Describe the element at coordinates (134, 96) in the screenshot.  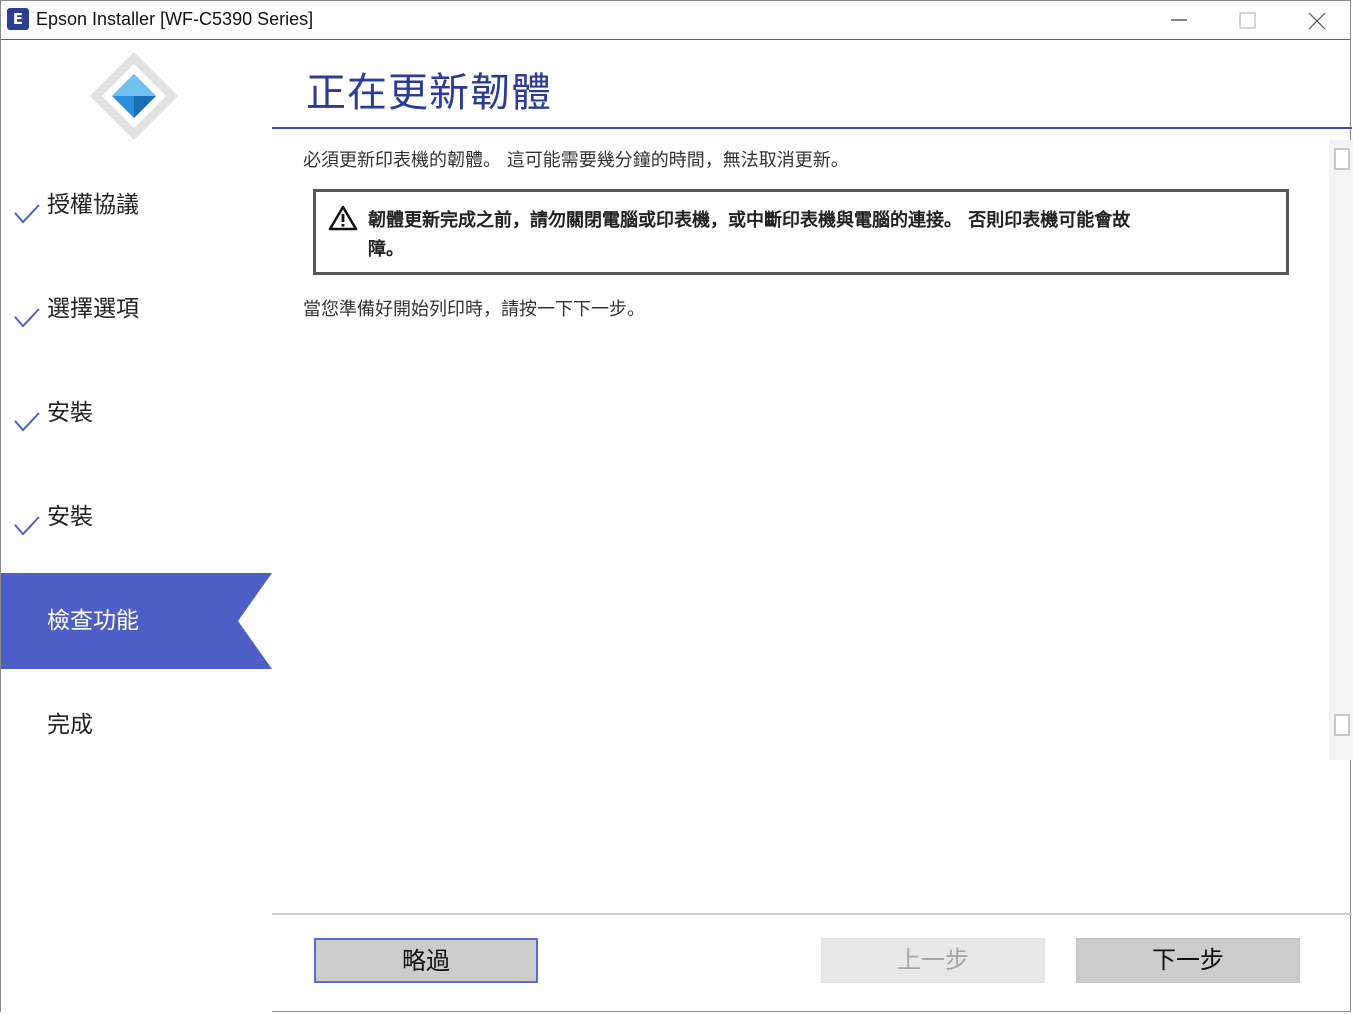
I see `epson-diamond-logo-icon` at that location.